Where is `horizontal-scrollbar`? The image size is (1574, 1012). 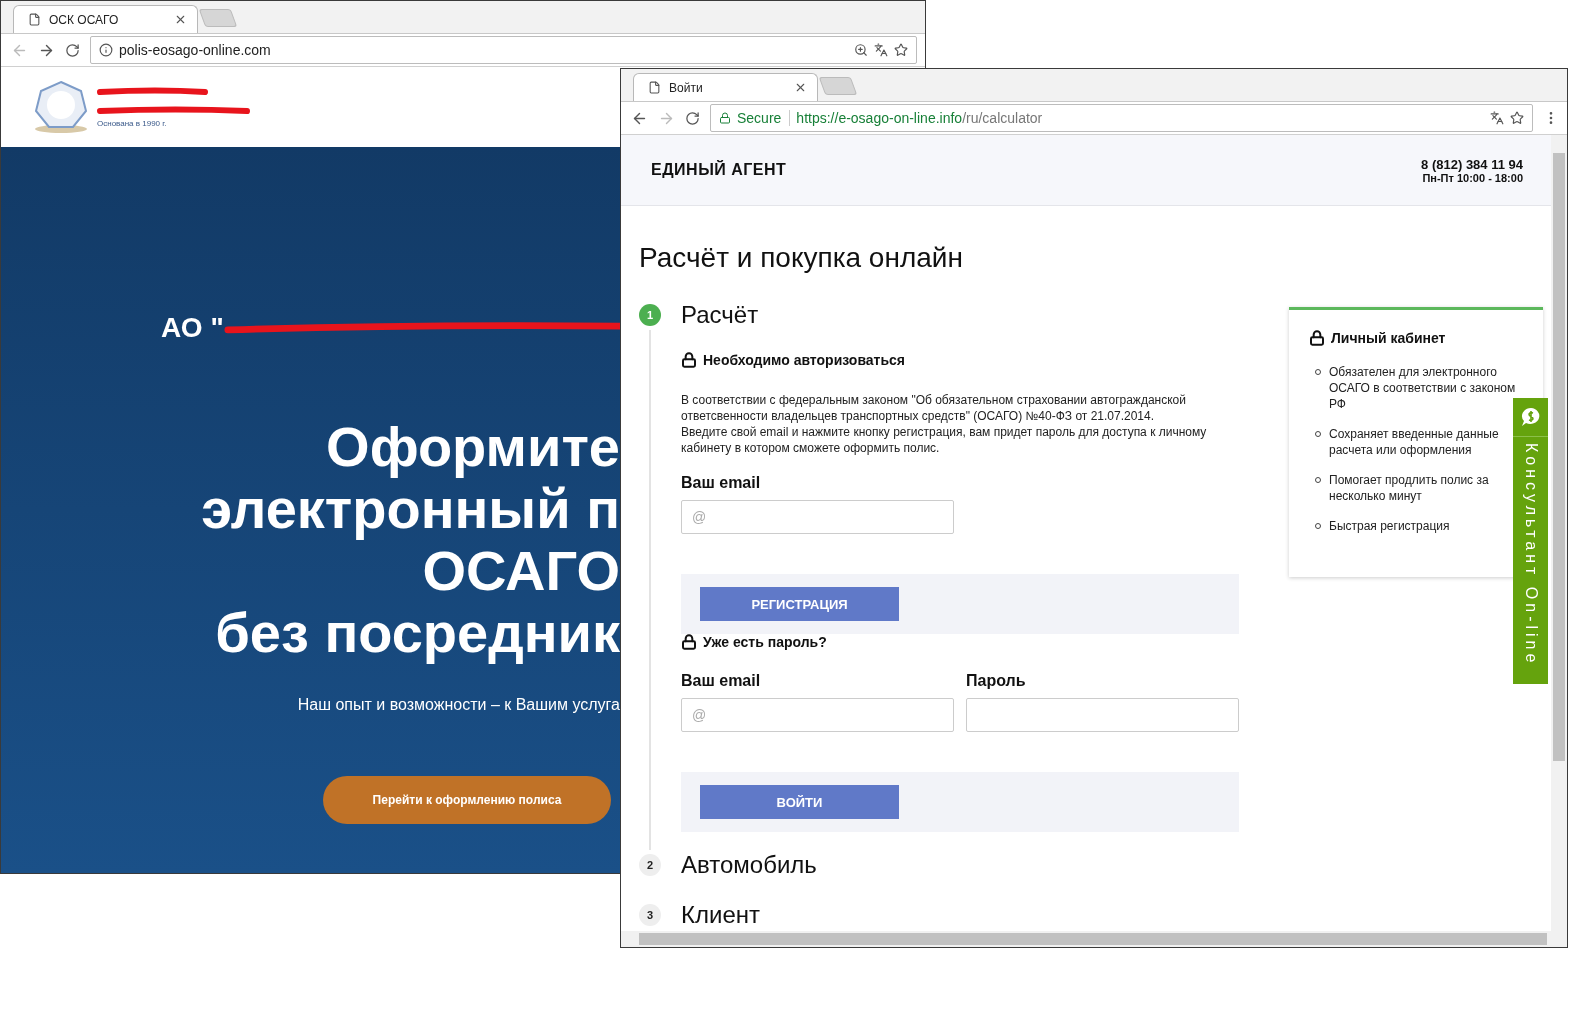
horizontal-scrollbar is located at coordinates (1094, 939).